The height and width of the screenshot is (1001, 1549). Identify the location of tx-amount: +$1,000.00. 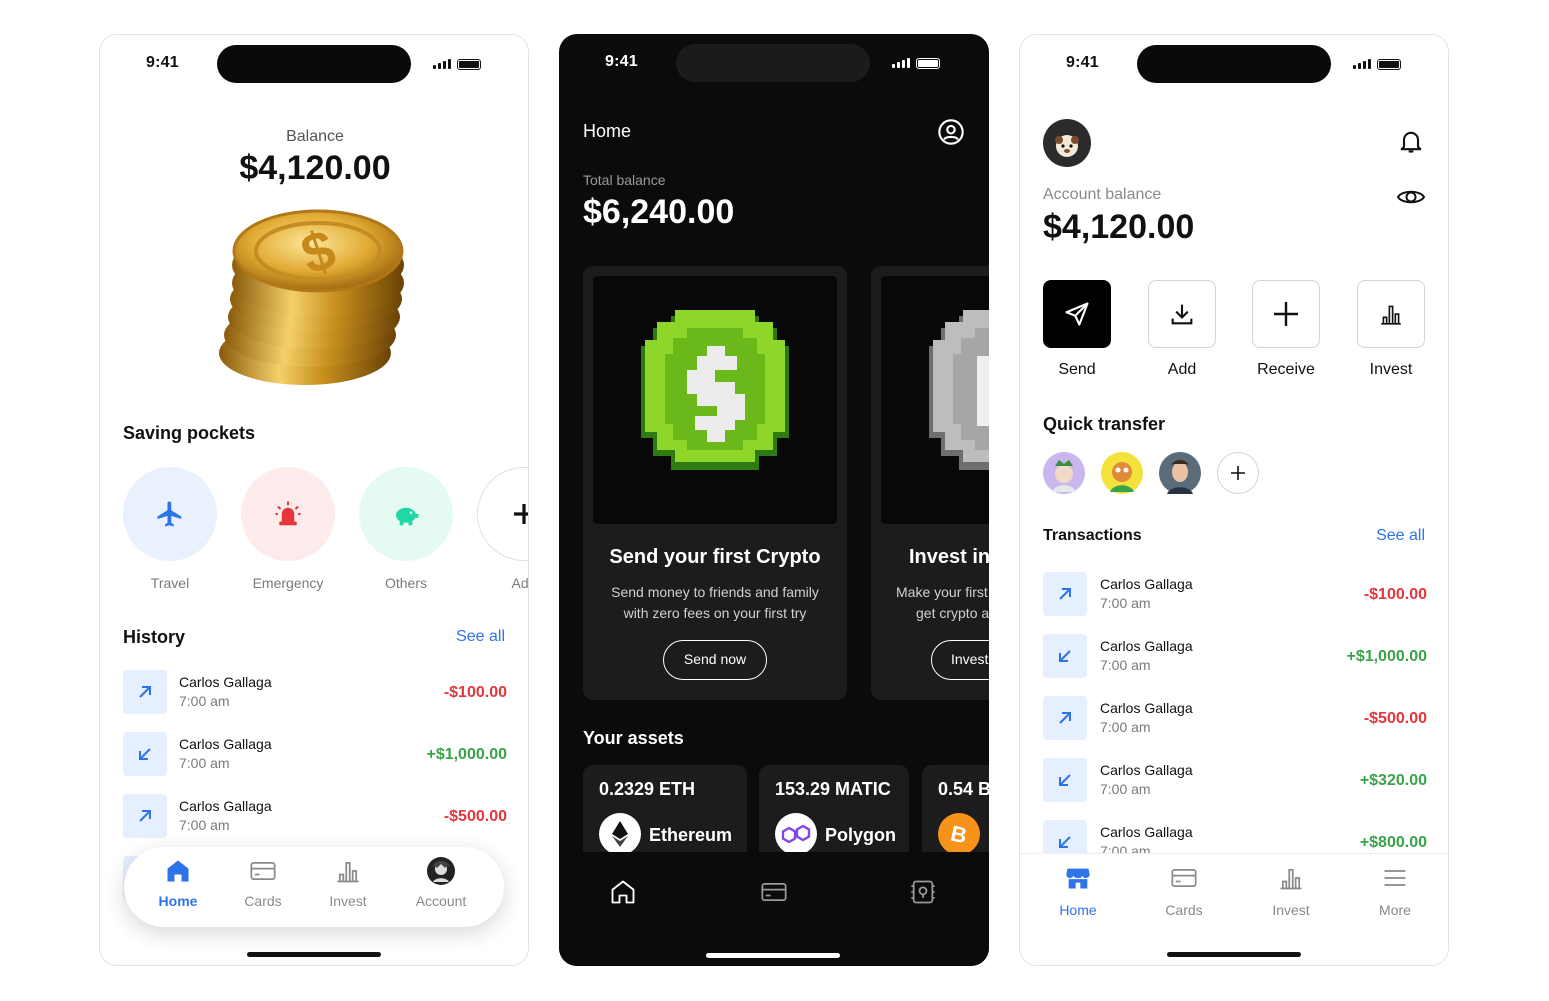
(466, 754).